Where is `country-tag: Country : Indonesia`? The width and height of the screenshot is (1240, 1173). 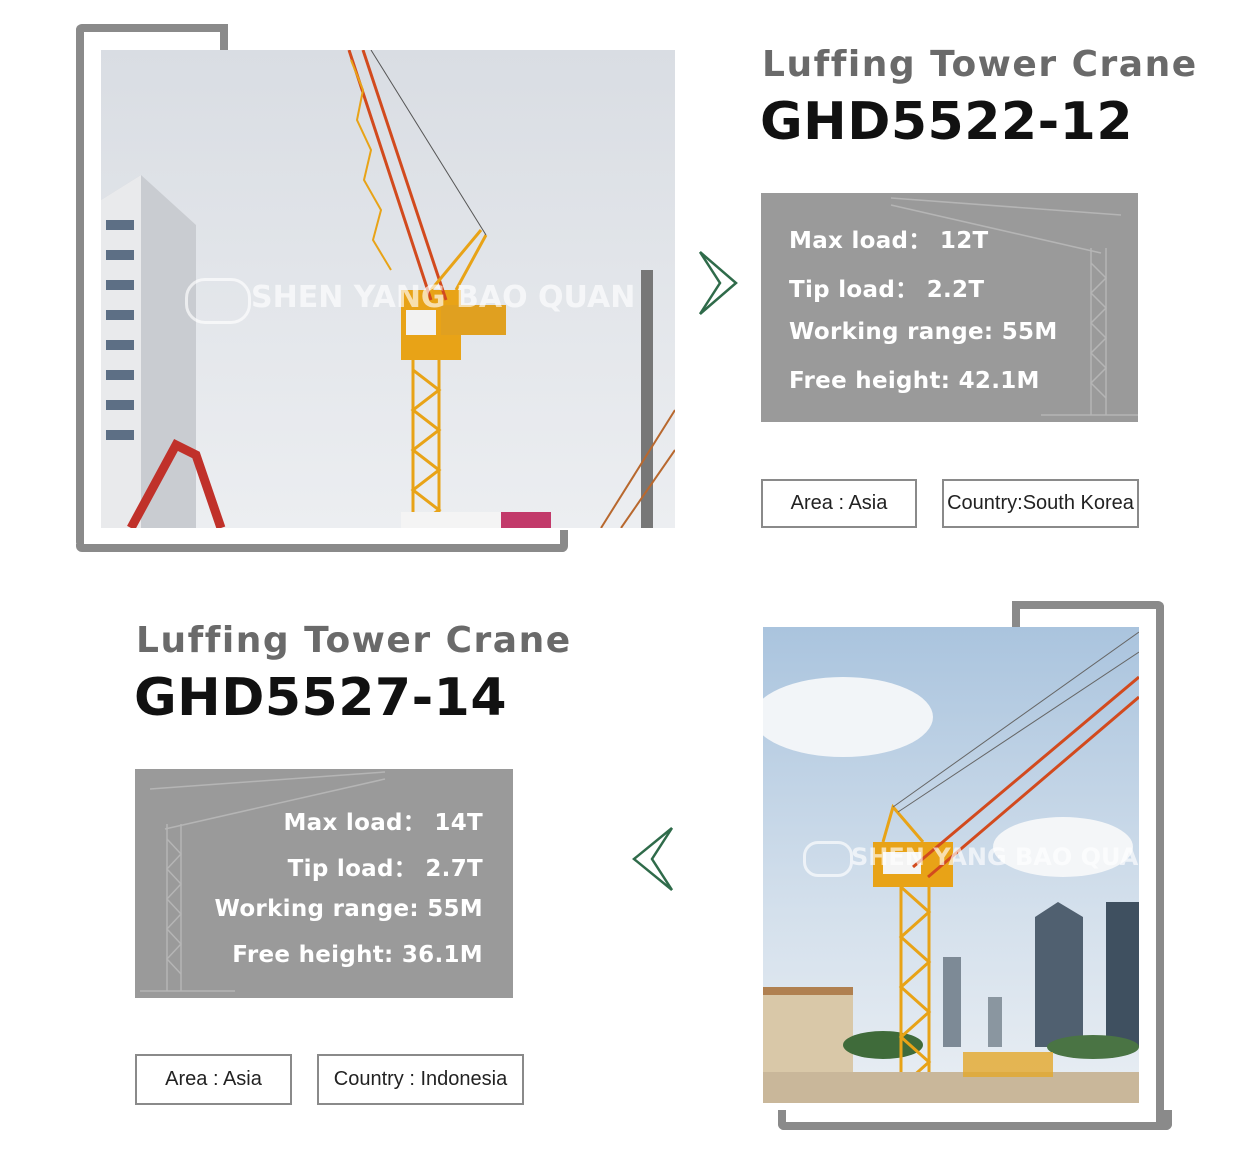 country-tag: Country : Indonesia is located at coordinates (420, 1079).